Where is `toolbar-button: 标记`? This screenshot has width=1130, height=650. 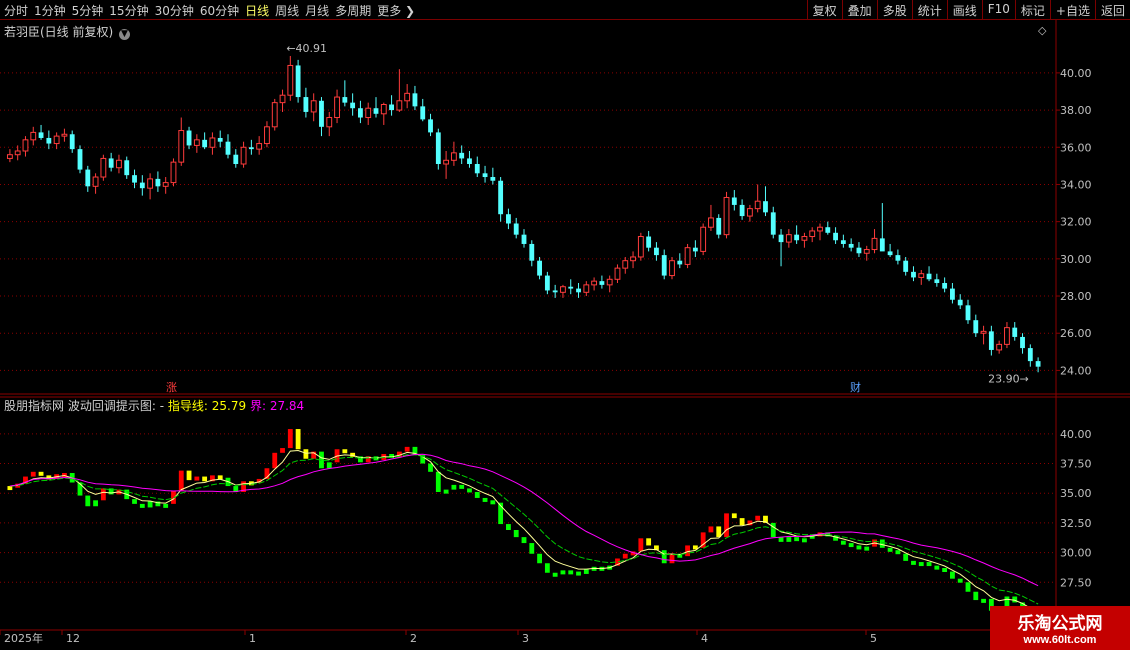
toolbar-button: 标记 is located at coordinates (1032, 9).